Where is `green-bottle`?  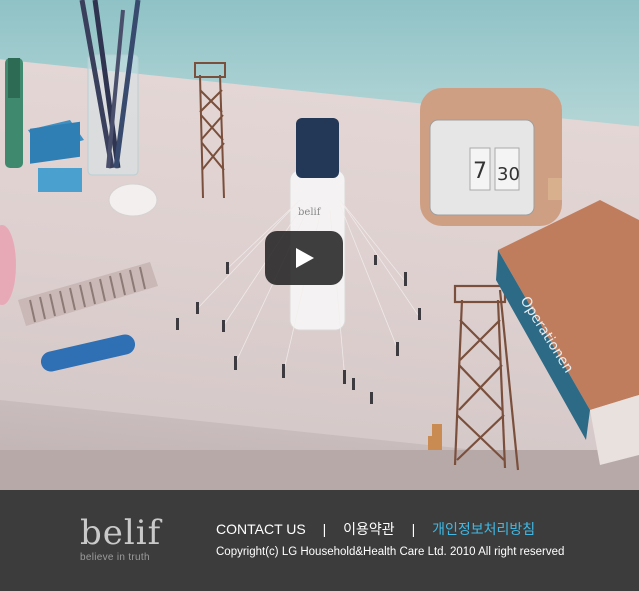 green-bottle is located at coordinates (14, 113).